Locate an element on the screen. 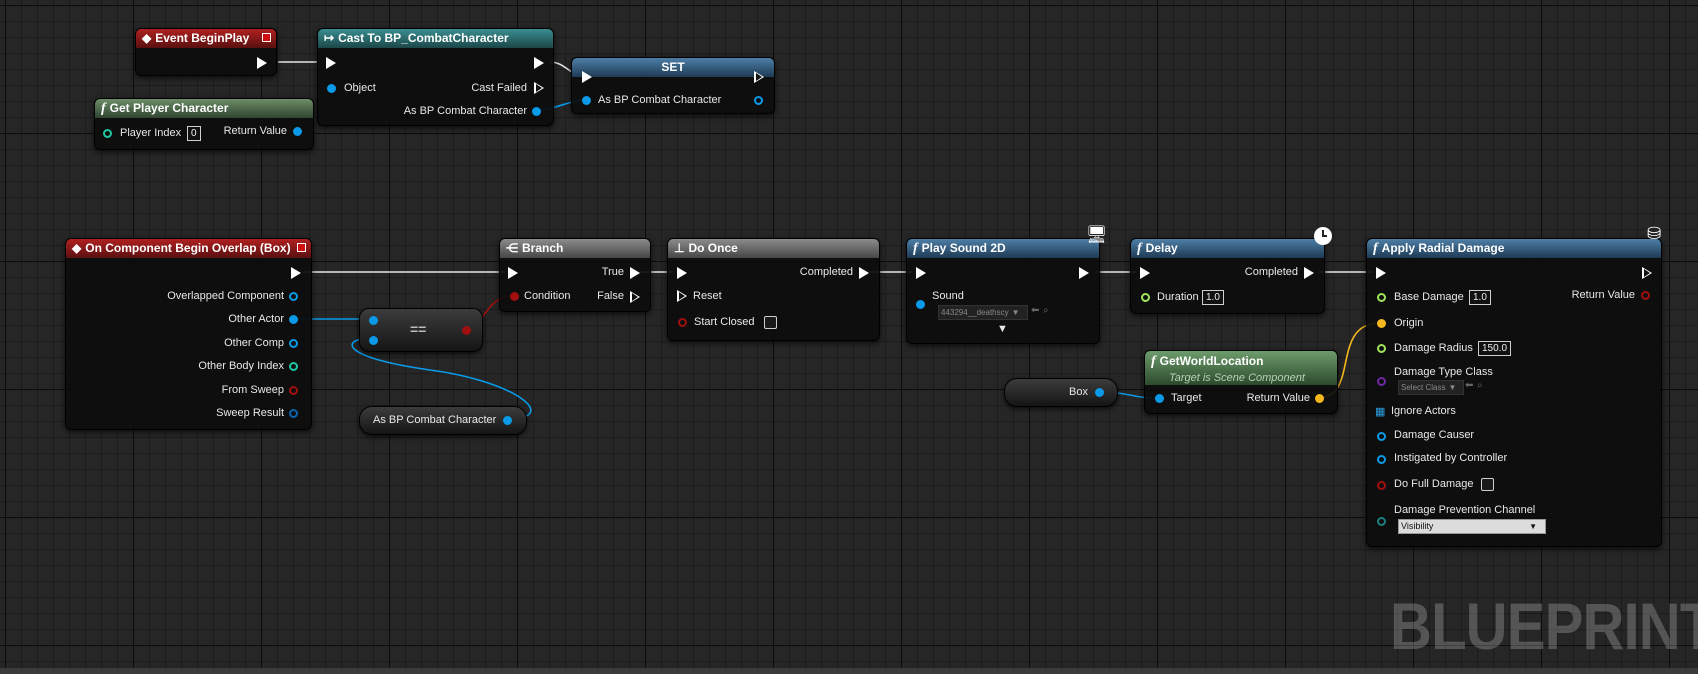 The height and width of the screenshot is (674, 1698). equals-a-pin is located at coordinates (373, 320).